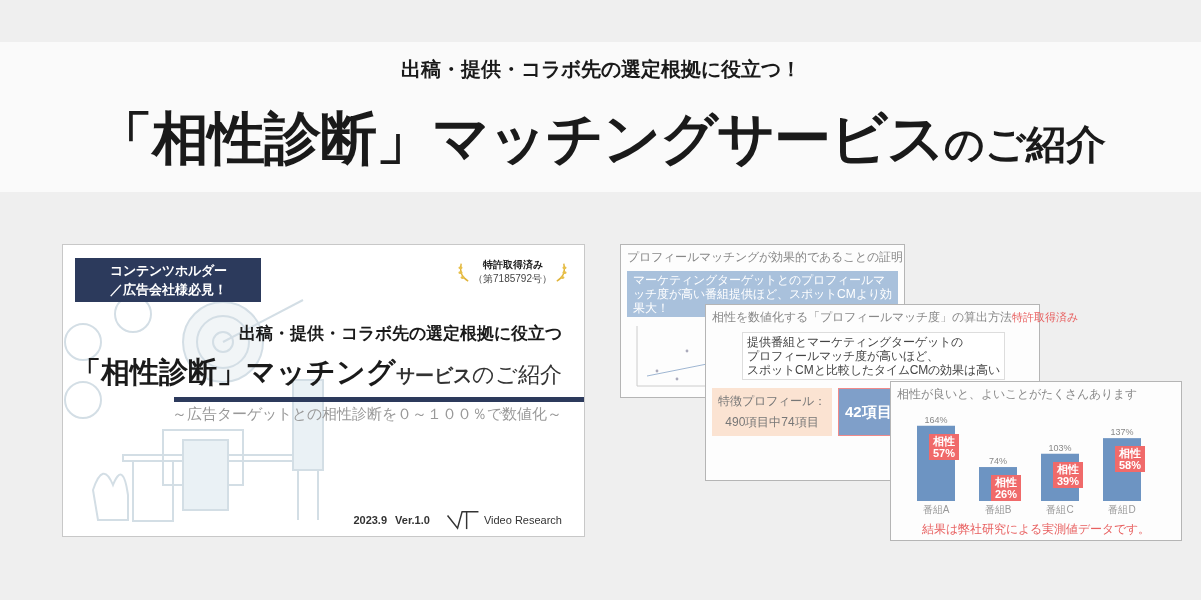  I want to click on compatibility-callout: 相性 39%, so click(1068, 474).